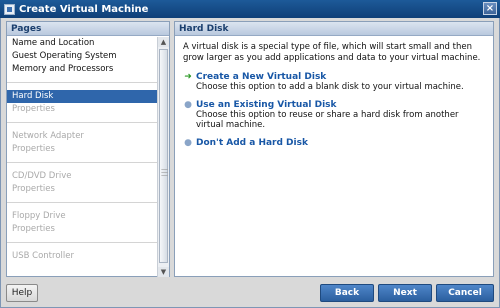 The image size is (500, 308). Describe the element at coordinates (405, 293) in the screenshot. I see `next-button: Next` at that location.